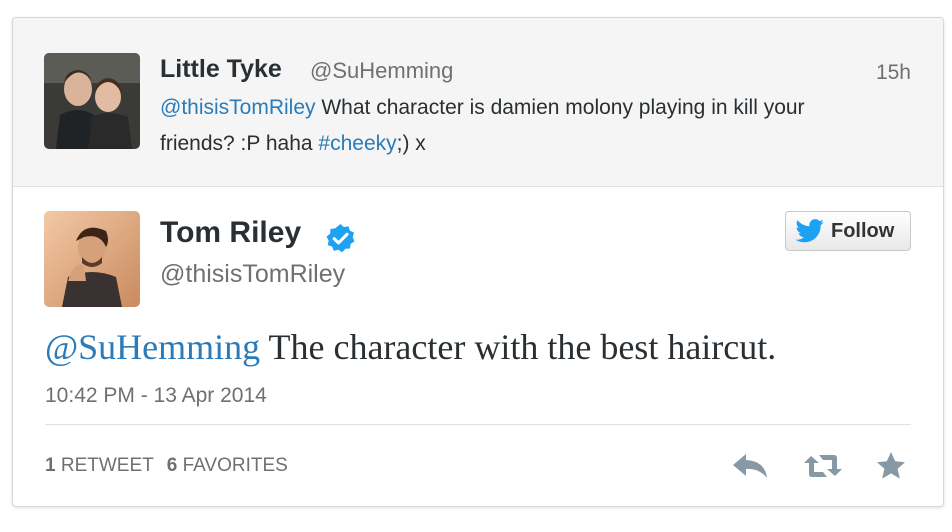  Describe the element at coordinates (92, 259) in the screenshot. I see `avatar-tom-riley` at that location.